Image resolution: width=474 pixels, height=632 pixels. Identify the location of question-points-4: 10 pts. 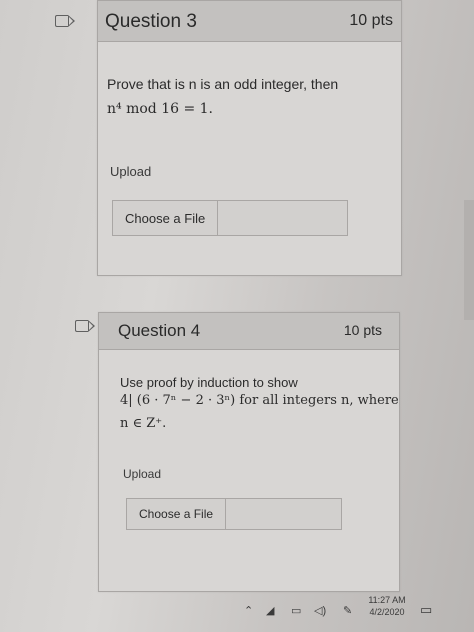
(362, 330).